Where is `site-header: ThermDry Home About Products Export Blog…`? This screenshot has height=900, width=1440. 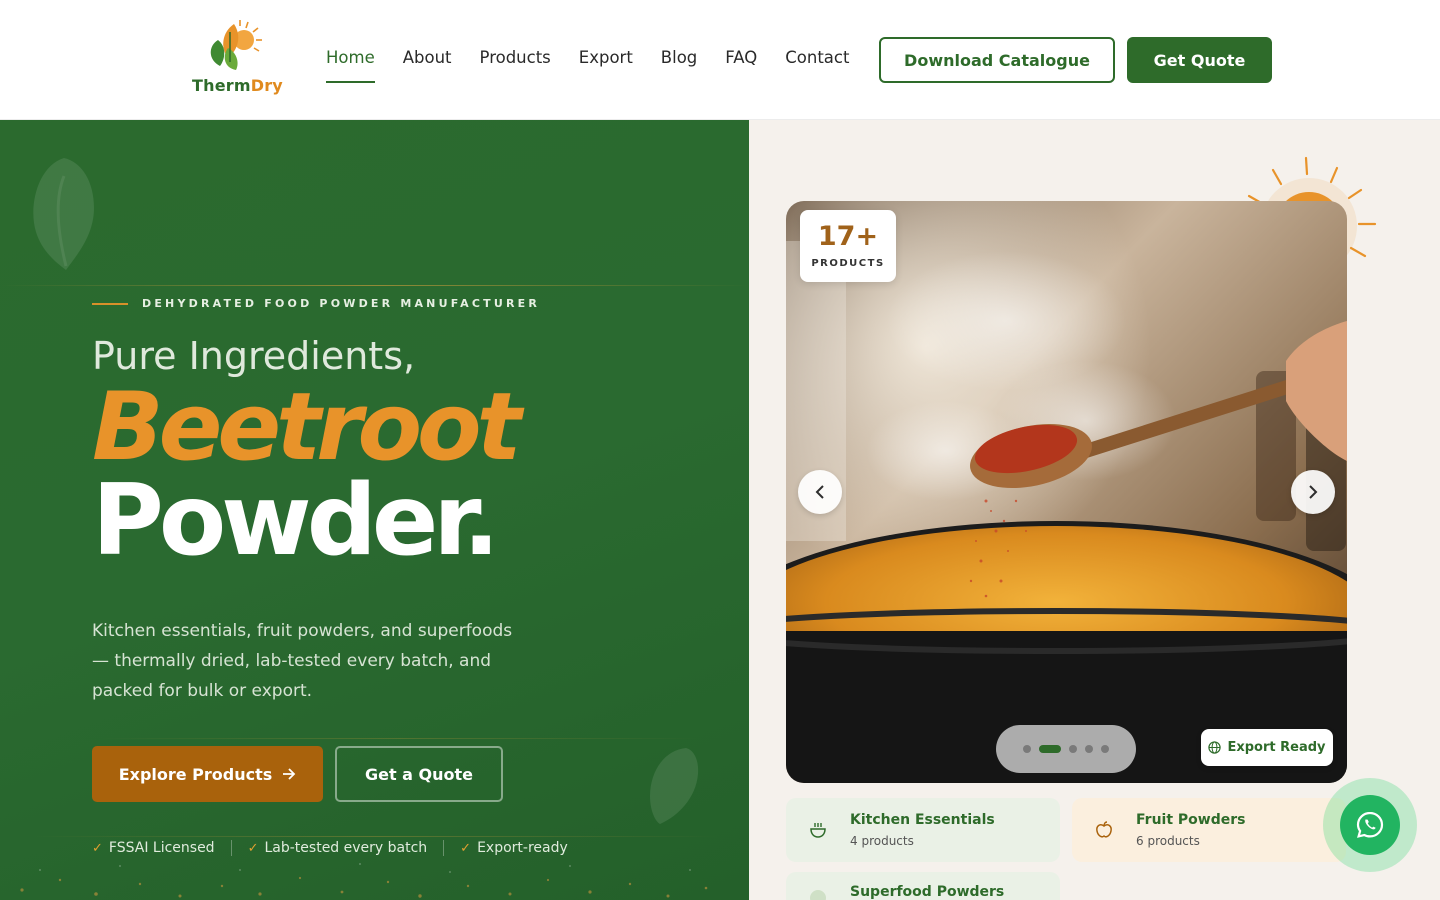 site-header: ThermDry Home About Products Export Blog… is located at coordinates (720, 60).